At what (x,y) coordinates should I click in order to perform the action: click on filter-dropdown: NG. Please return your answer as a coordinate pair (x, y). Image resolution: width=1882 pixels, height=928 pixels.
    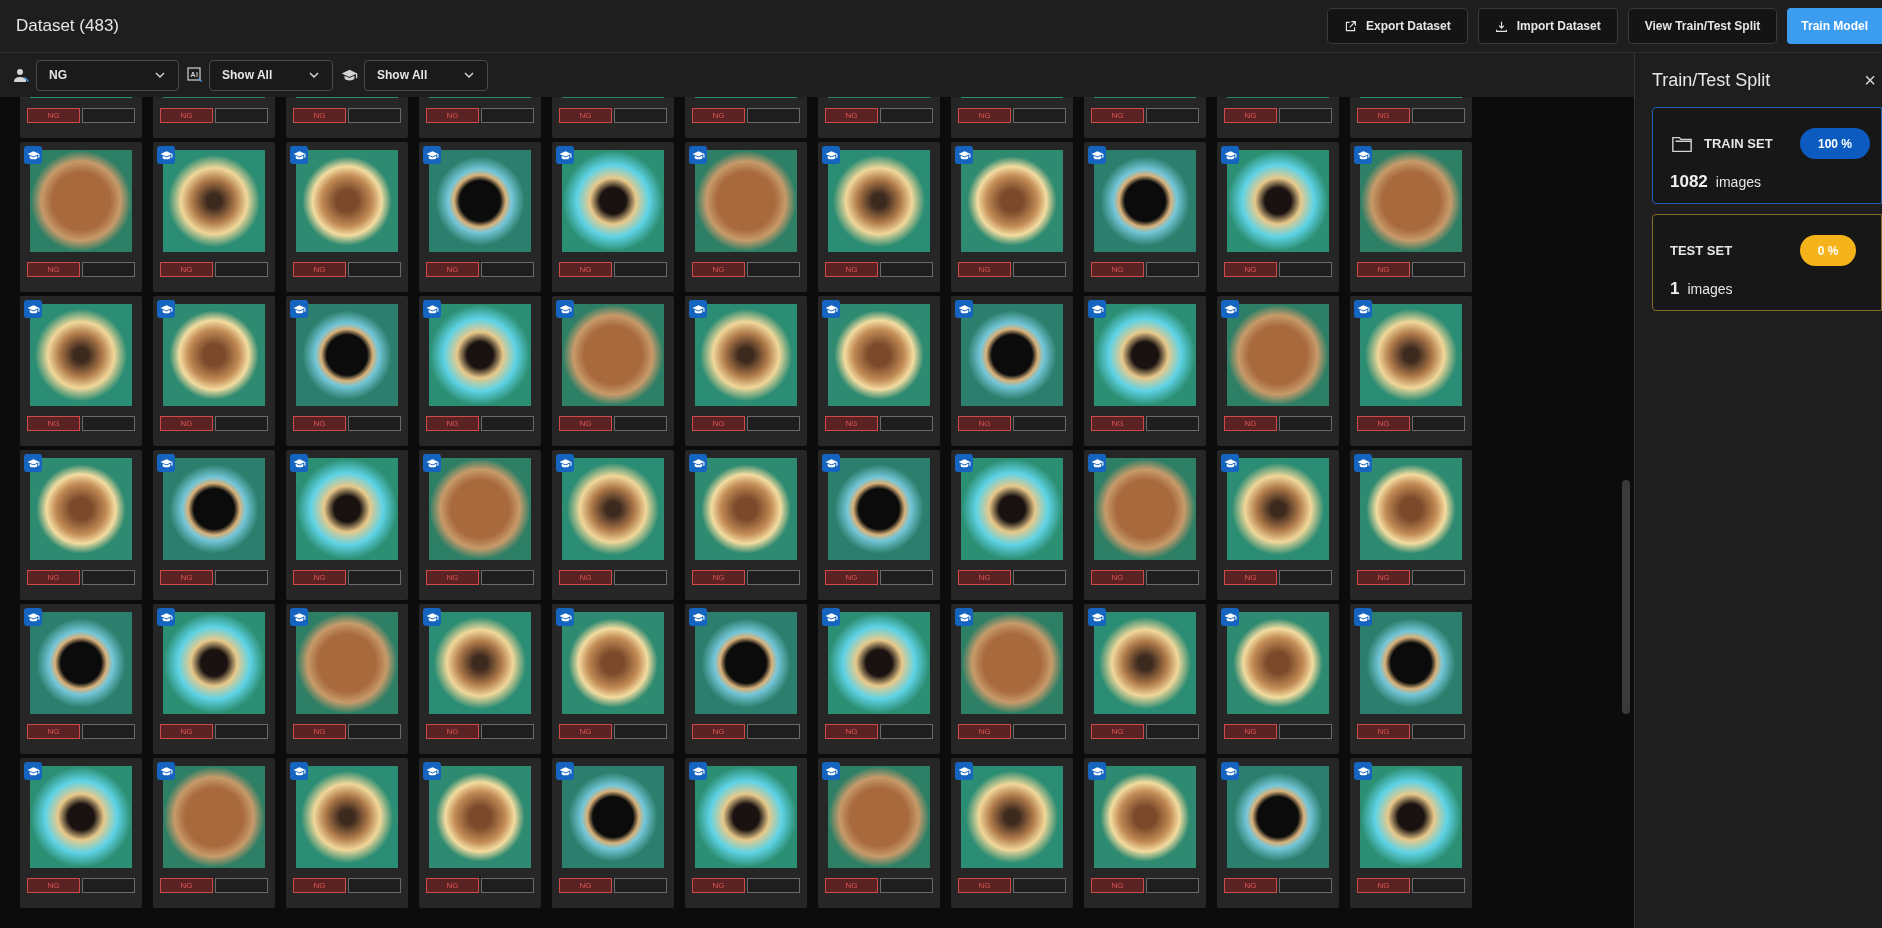
    Looking at the image, I should click on (107, 75).